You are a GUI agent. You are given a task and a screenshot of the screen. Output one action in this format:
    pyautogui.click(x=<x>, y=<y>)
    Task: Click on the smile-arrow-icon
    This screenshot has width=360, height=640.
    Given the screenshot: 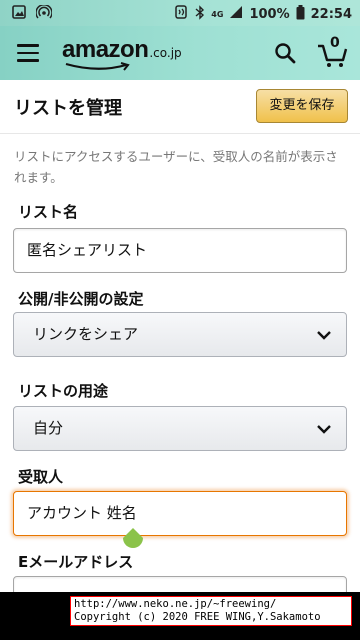 What is the action you would take?
    pyautogui.click(x=97, y=66)
    